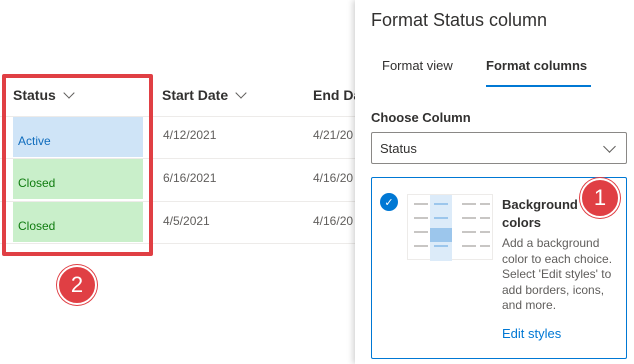  What do you see at coordinates (398, 148) in the screenshot?
I see `column-select-value: Status` at bounding box center [398, 148].